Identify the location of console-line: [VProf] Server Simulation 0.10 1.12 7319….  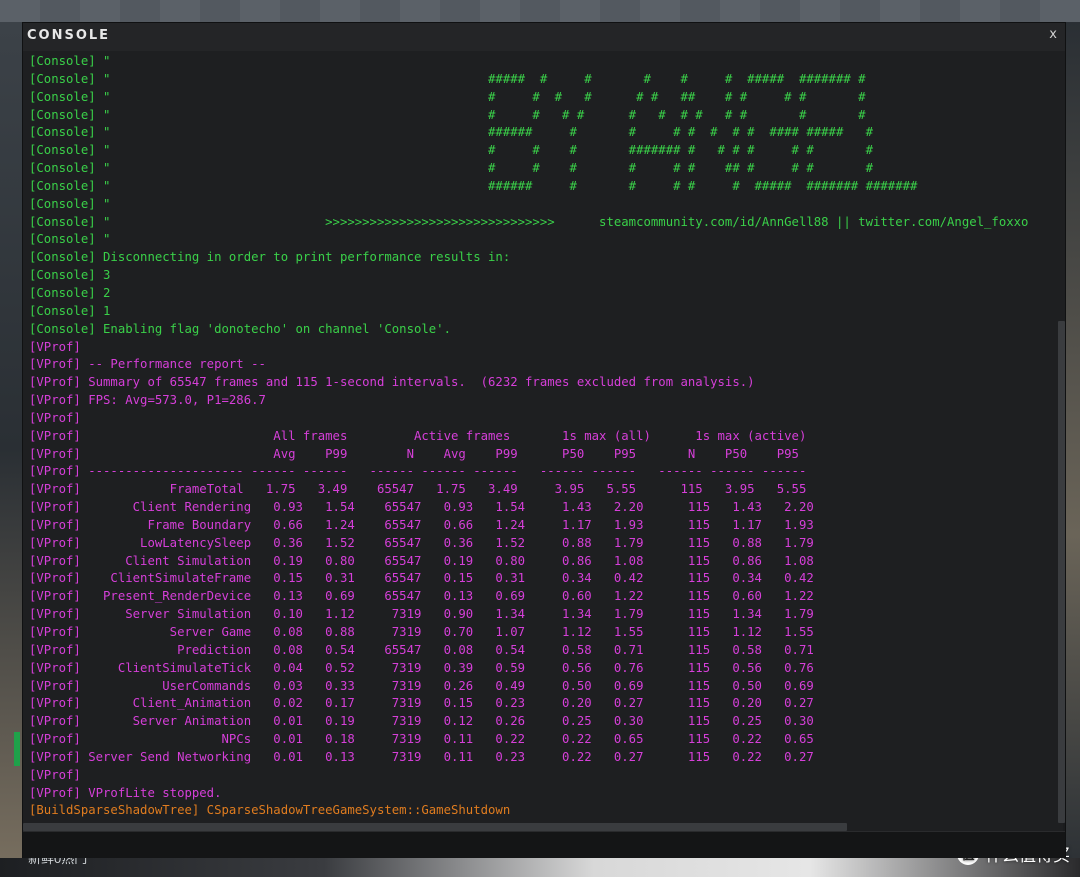
(421, 614).